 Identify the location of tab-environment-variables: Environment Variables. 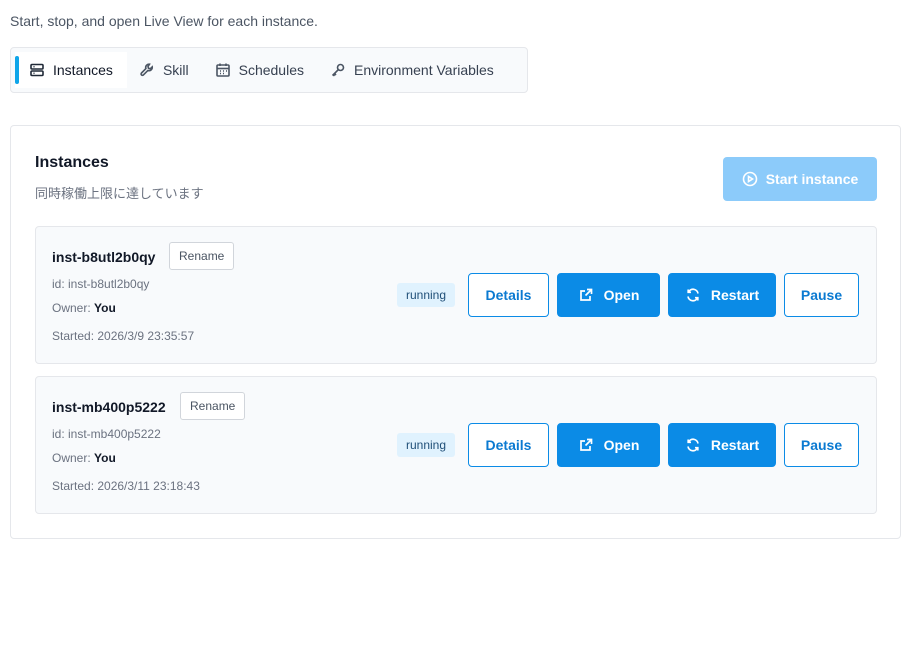
(413, 70).